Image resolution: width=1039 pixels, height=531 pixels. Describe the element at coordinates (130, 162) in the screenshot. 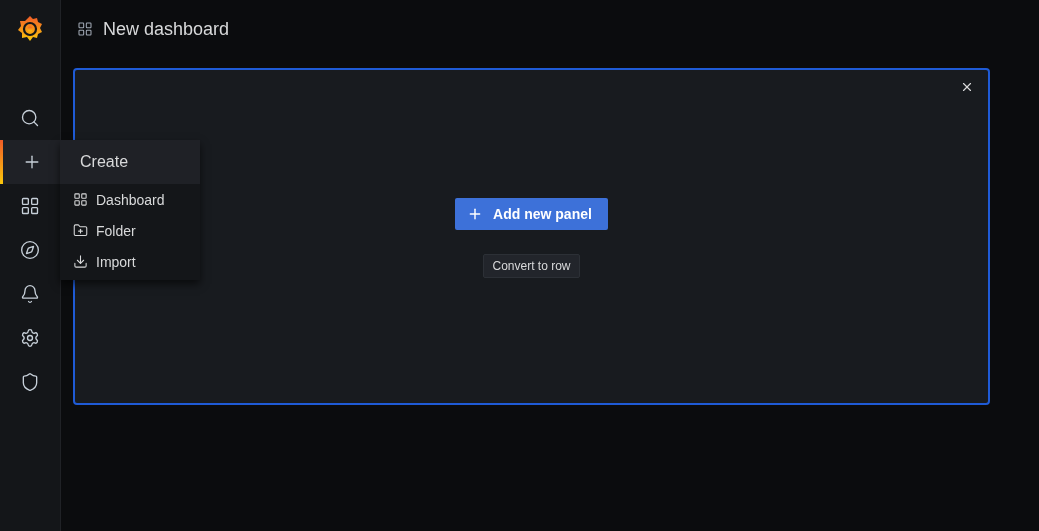

I see `menu-title: Create` at that location.